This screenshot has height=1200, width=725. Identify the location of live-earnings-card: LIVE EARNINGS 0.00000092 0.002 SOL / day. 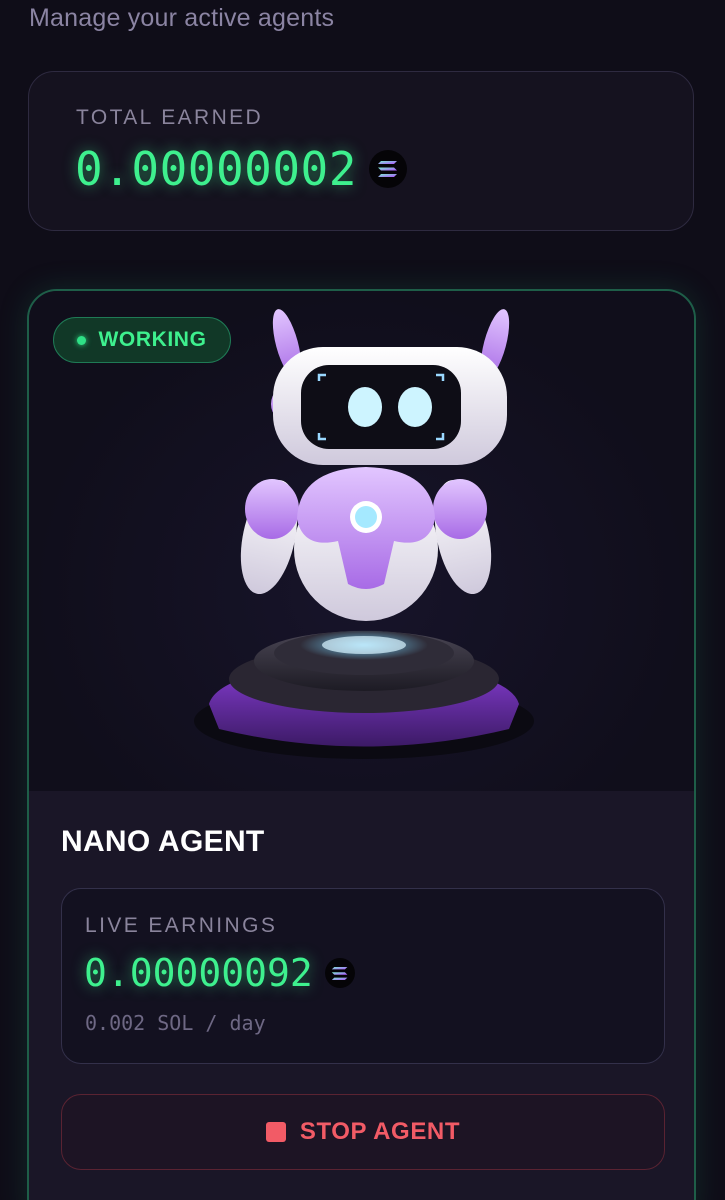
(363, 976).